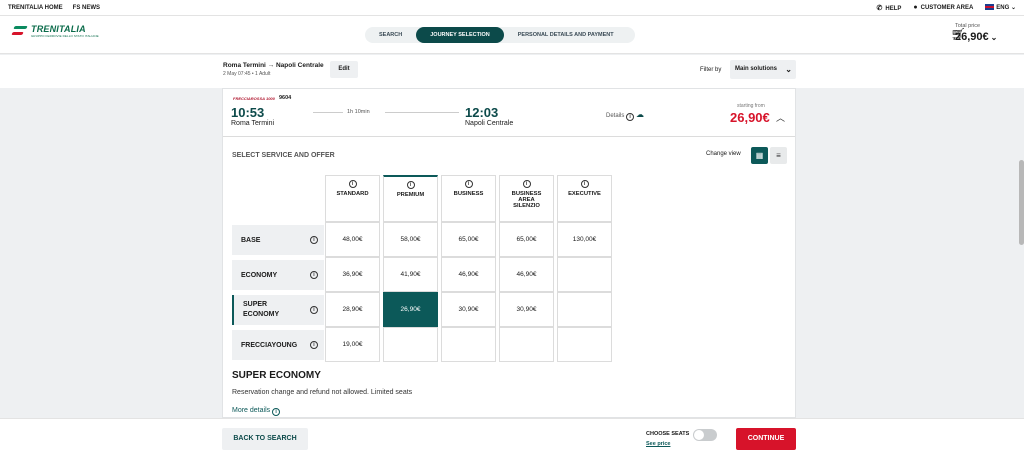 This screenshot has height=459, width=1024. I want to click on choose-seats-label: CHOOSE SEATS, so click(668, 434).